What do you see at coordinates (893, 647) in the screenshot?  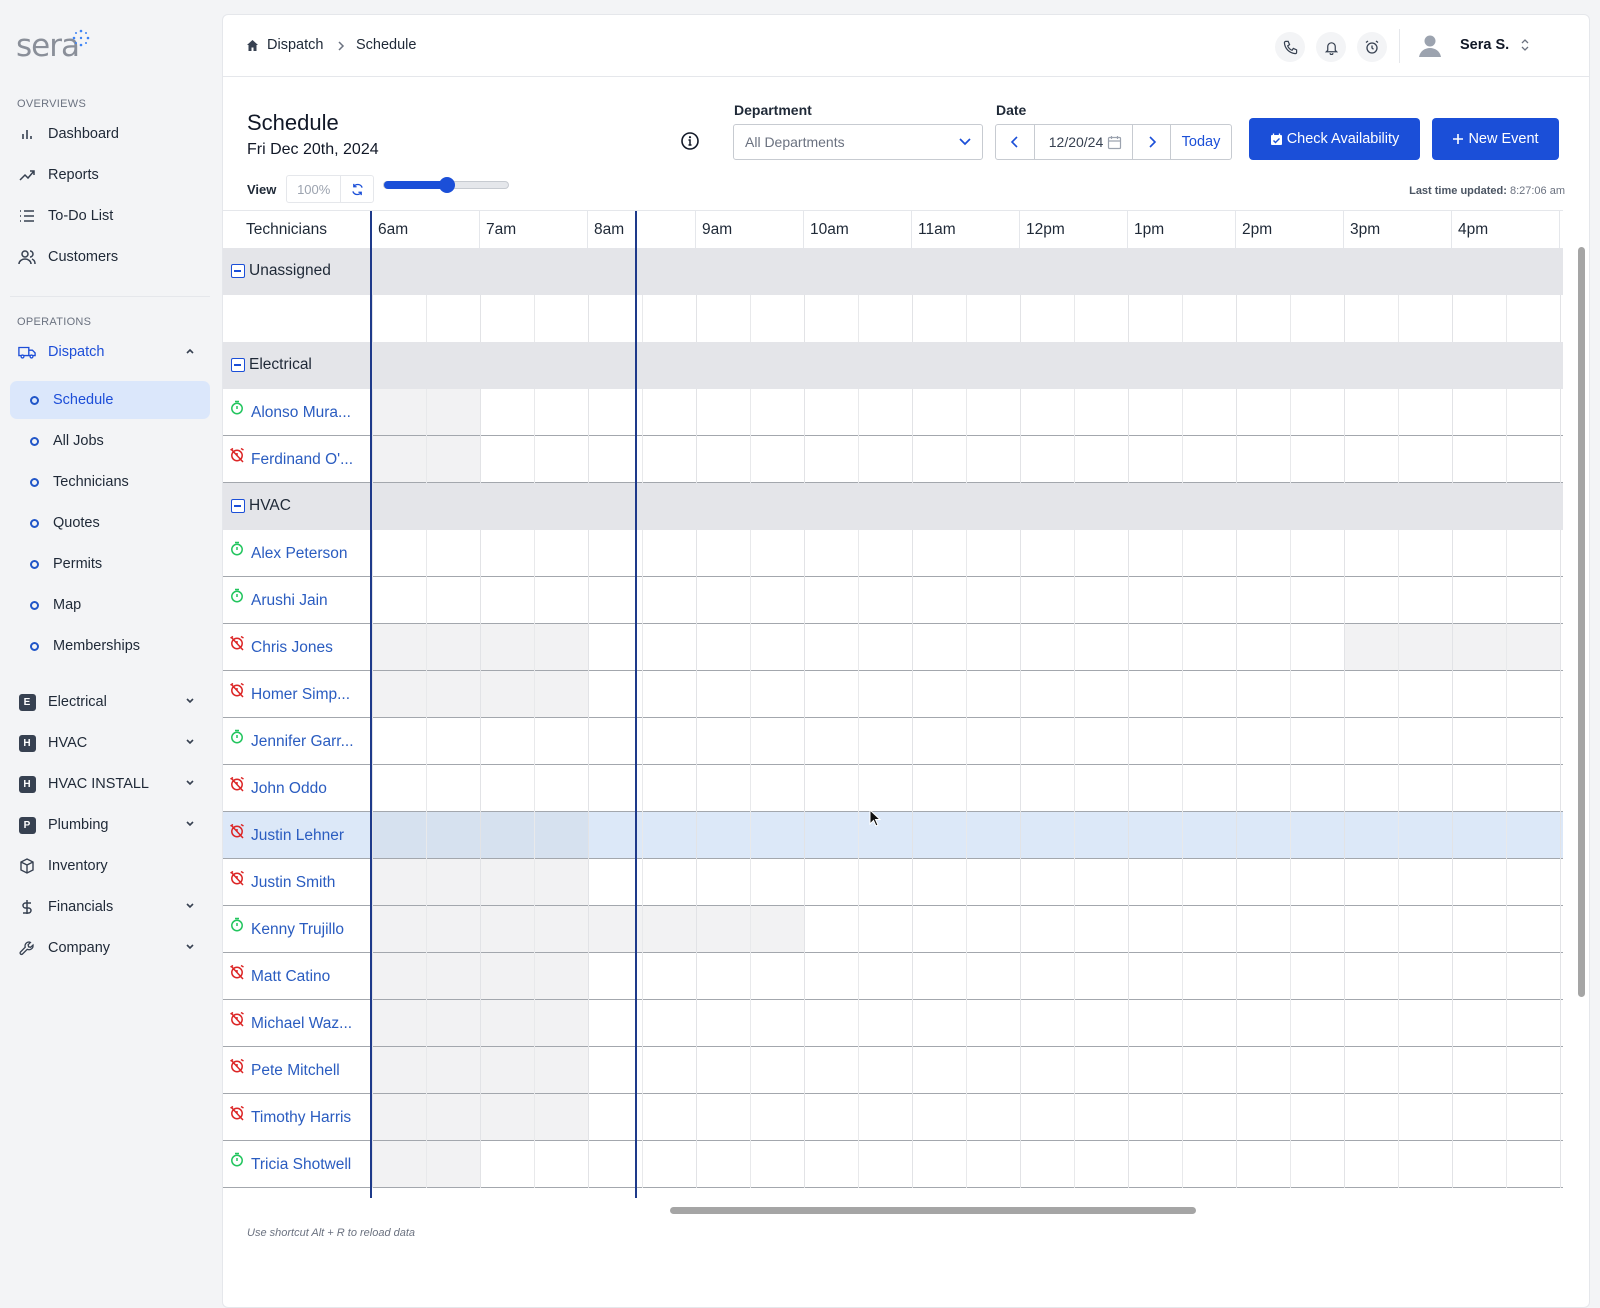 I see `technician-row: Chris Jones` at bounding box center [893, 647].